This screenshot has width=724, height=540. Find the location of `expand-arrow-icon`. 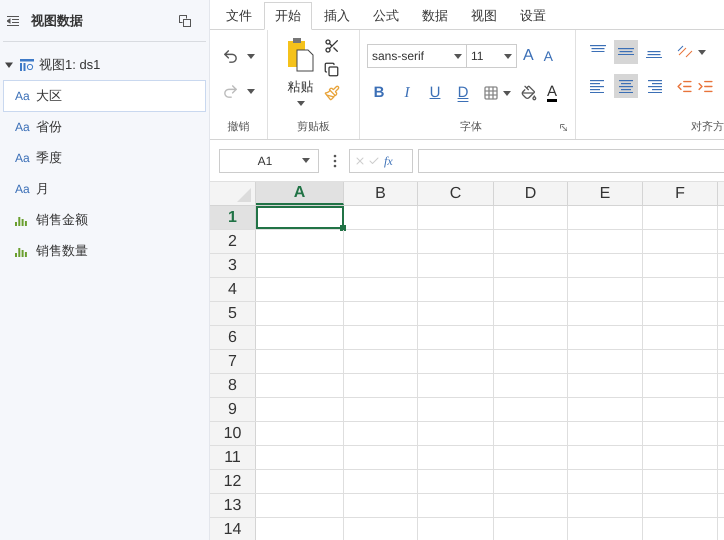

expand-arrow-icon is located at coordinates (9, 65).